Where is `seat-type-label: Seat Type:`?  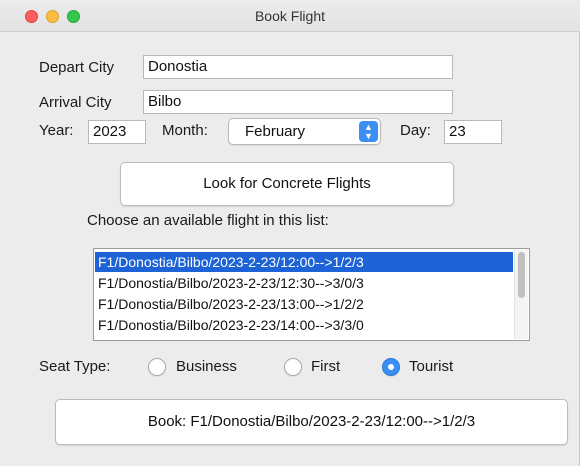
seat-type-label: Seat Type: is located at coordinates (75, 366).